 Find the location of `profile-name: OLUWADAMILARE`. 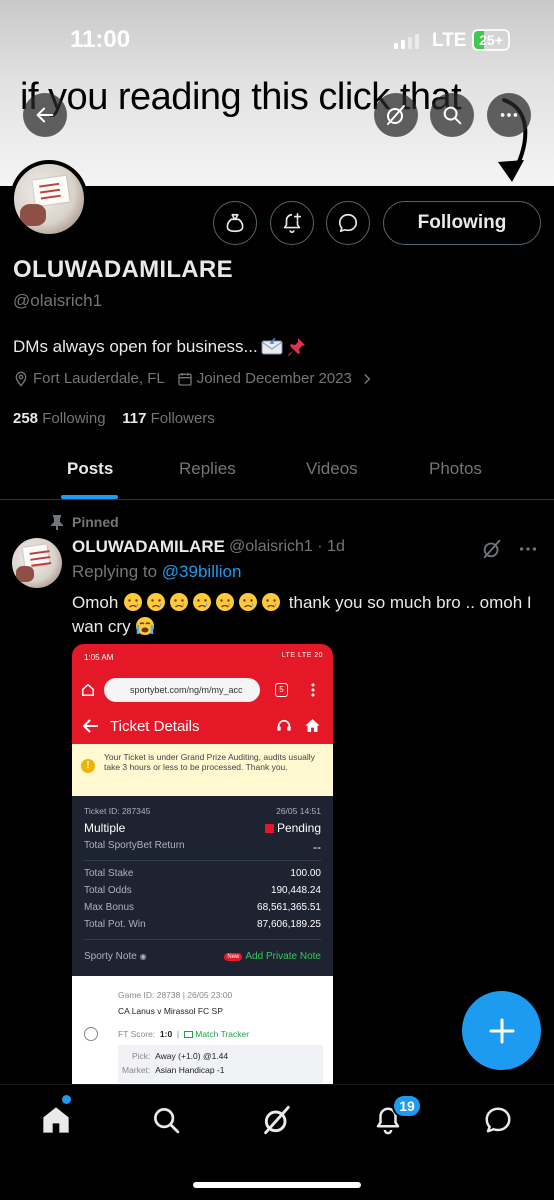

profile-name: OLUWADAMILARE is located at coordinates (123, 269).